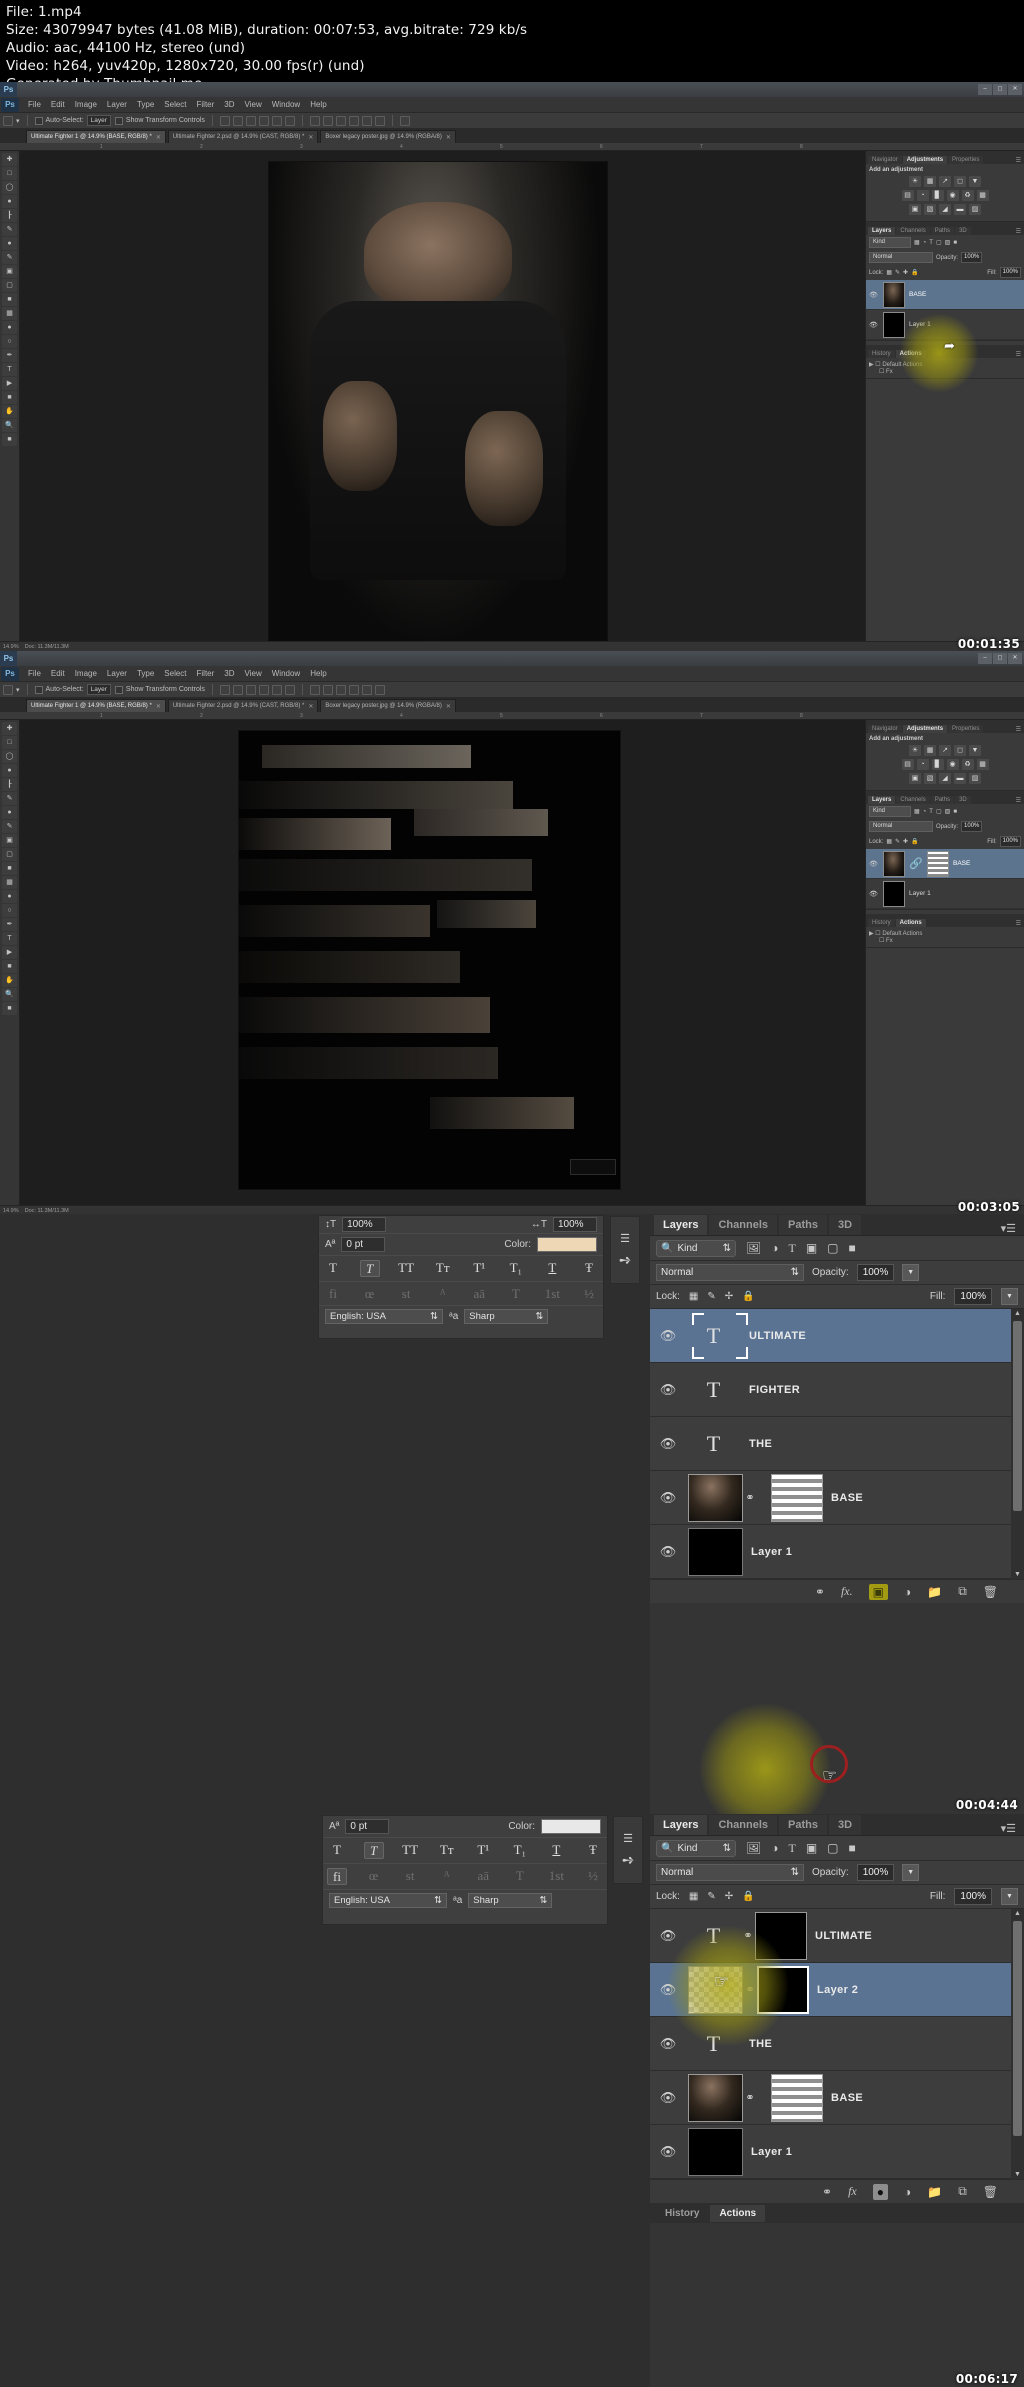  What do you see at coordinates (9, 756) in the screenshot?
I see `lasso-tool-icon: ◯` at bounding box center [9, 756].